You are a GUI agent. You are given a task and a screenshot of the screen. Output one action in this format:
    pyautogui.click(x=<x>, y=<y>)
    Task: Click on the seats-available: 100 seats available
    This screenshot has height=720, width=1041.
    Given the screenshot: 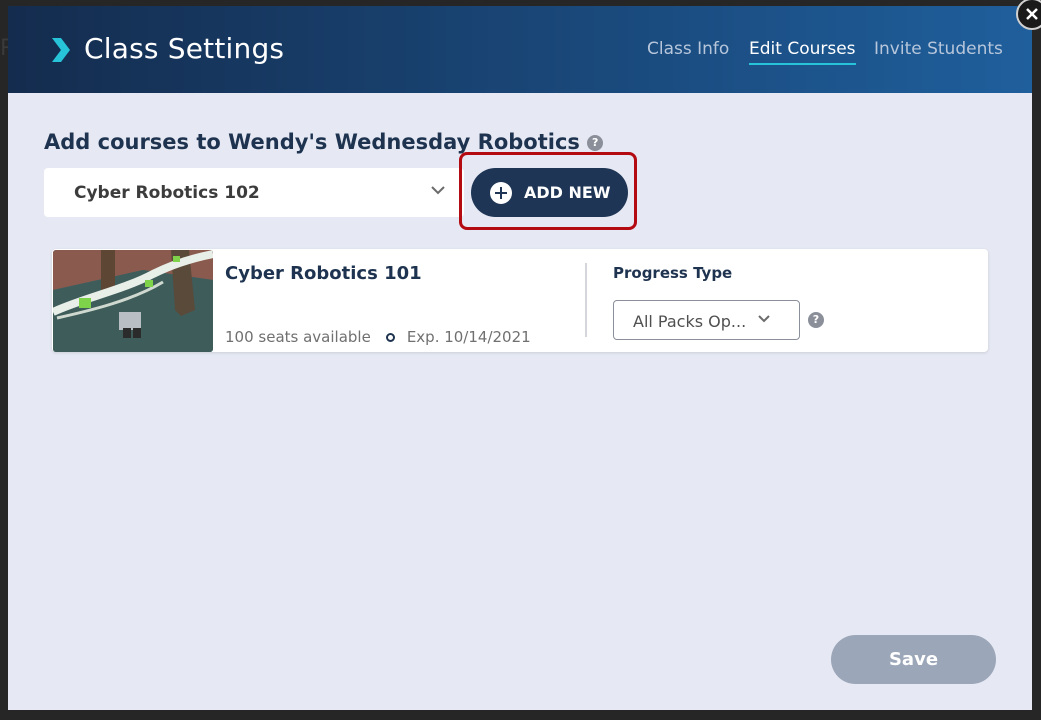 What is the action you would take?
    pyautogui.click(x=298, y=337)
    